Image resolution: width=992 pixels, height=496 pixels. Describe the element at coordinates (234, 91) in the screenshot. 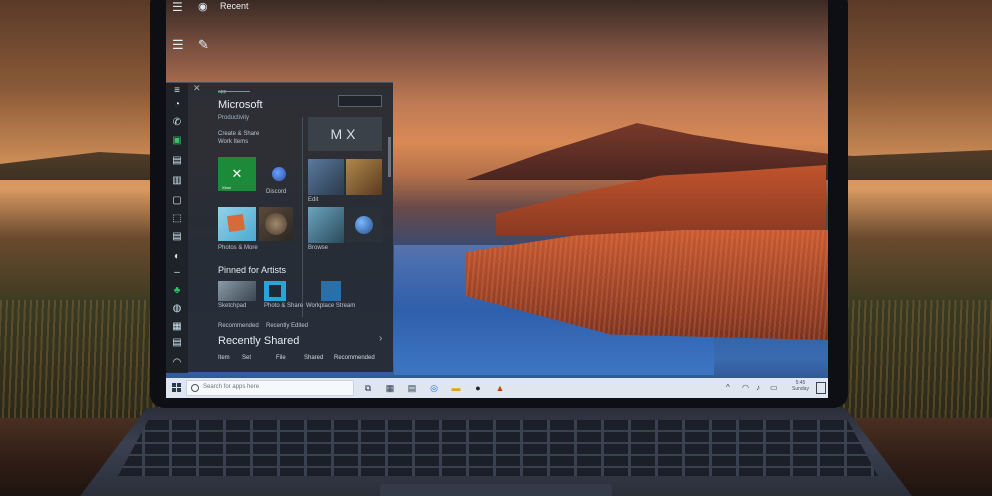

I see `accent-underline` at that location.